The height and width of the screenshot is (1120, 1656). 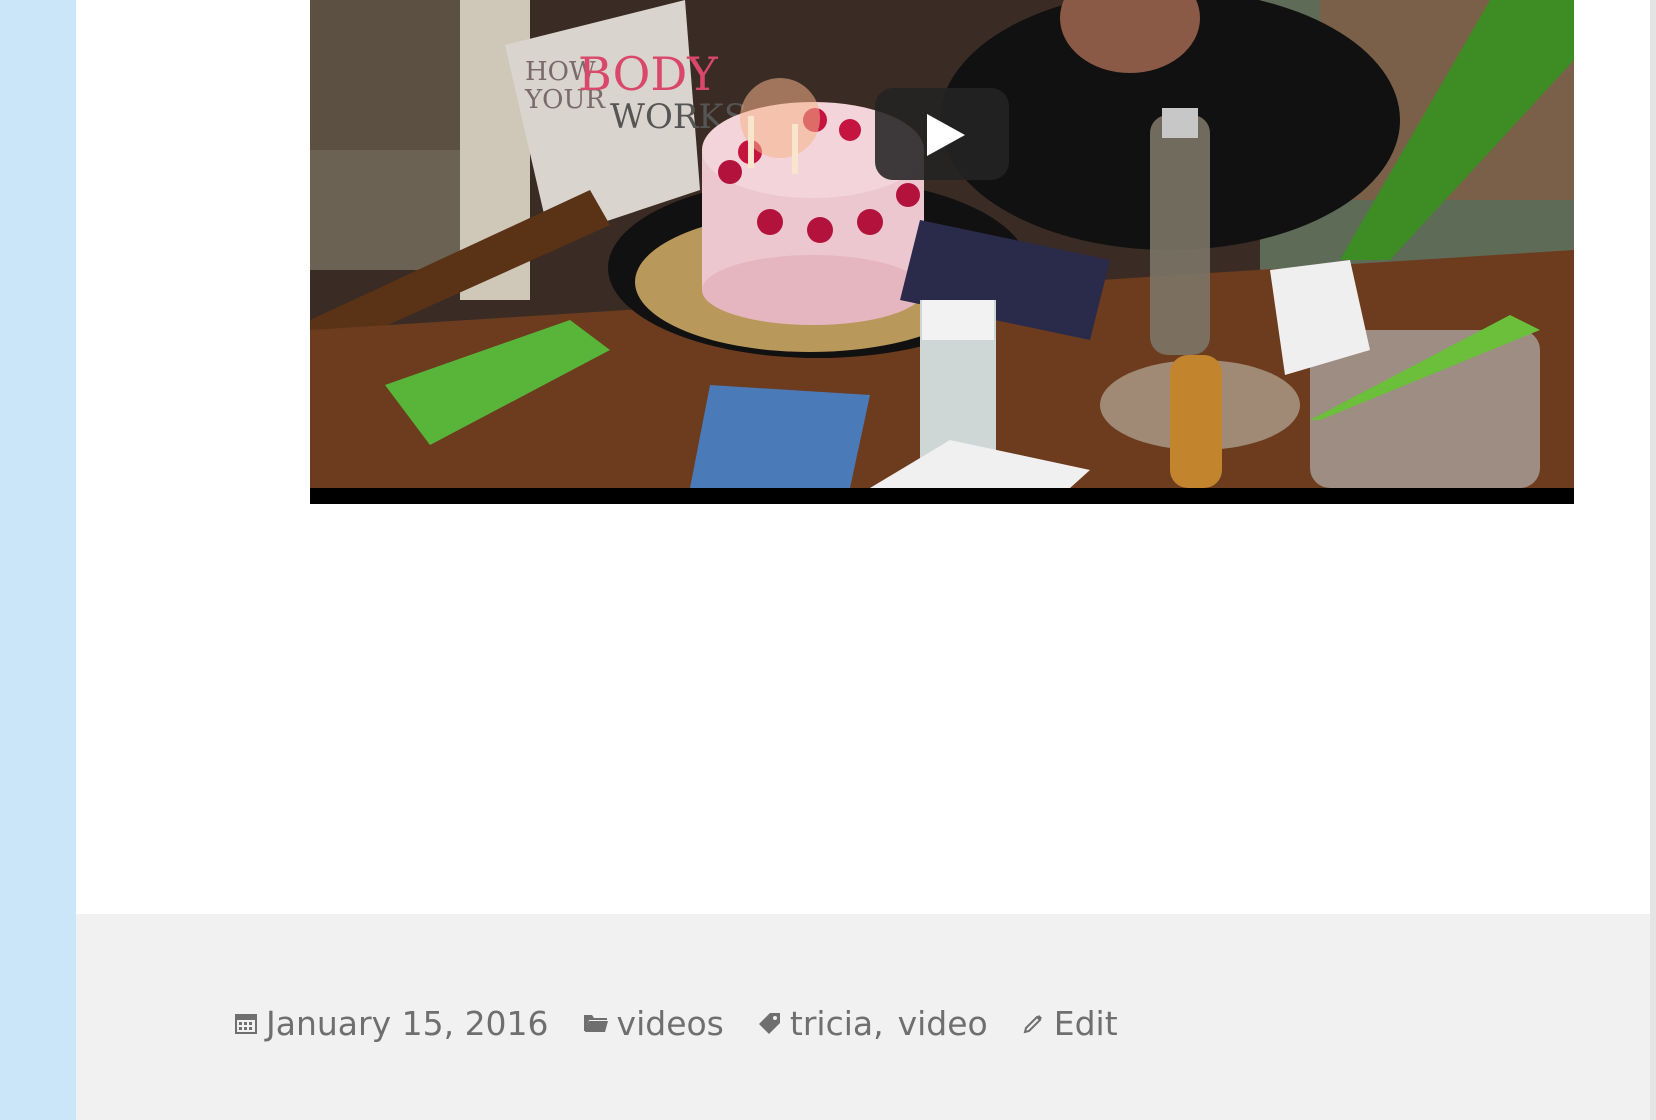 I want to click on video-bottom-bar, so click(x=942, y=496).